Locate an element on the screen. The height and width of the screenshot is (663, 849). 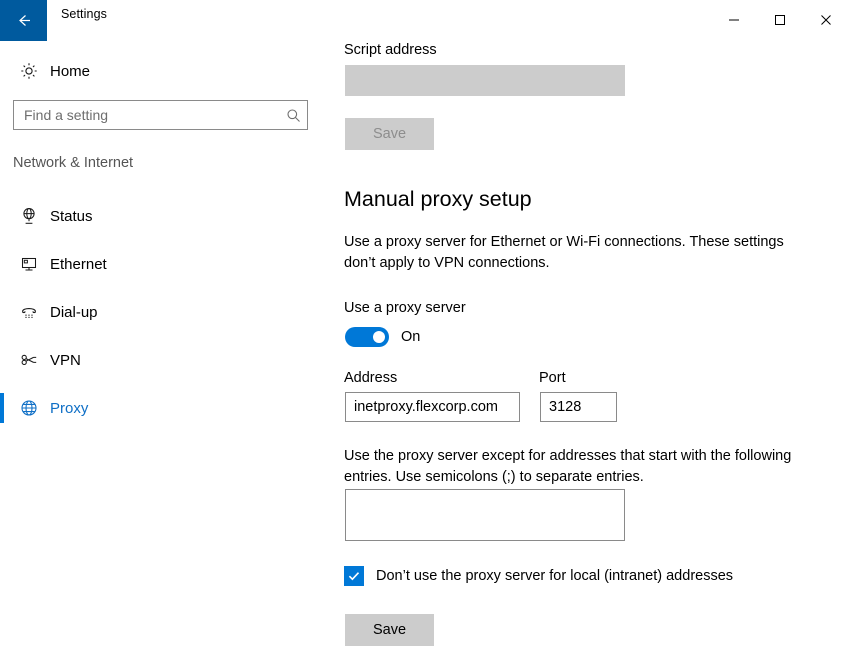
title-bar: Settings is located at coordinates (424, 21).